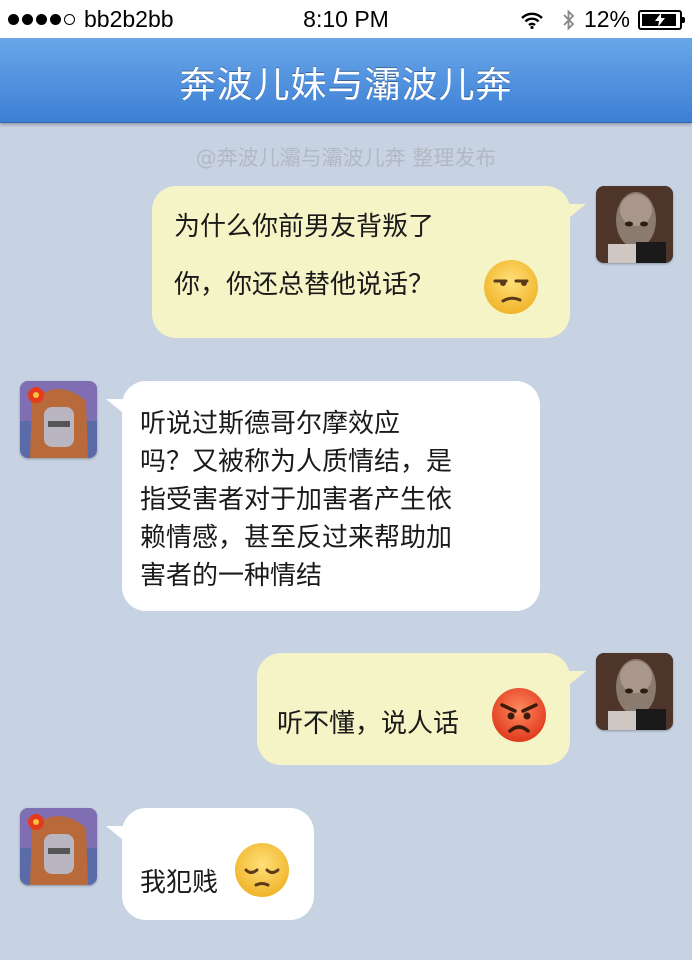  I want to click on status-right: 12%, so click(602, 19).